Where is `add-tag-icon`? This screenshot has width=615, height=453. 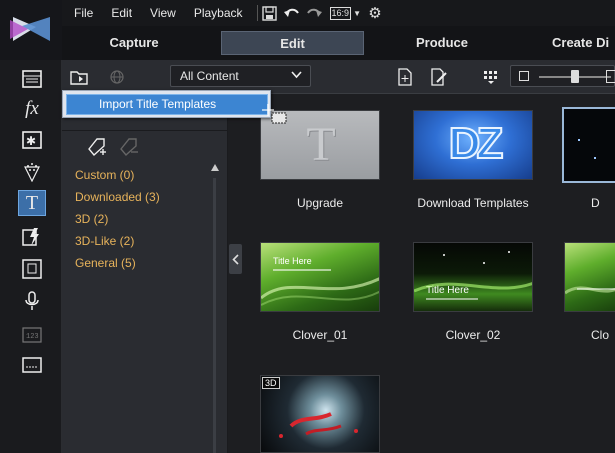
add-tag-icon is located at coordinates (97, 149).